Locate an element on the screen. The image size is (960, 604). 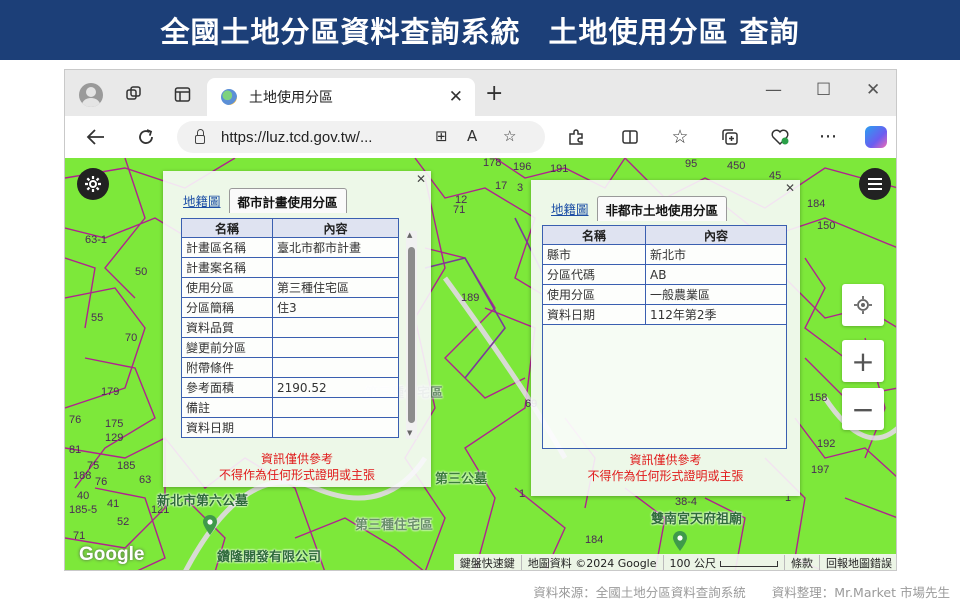
banner-title-left: 全國土地分區資料查詢系統 is located at coordinates (340, 32).